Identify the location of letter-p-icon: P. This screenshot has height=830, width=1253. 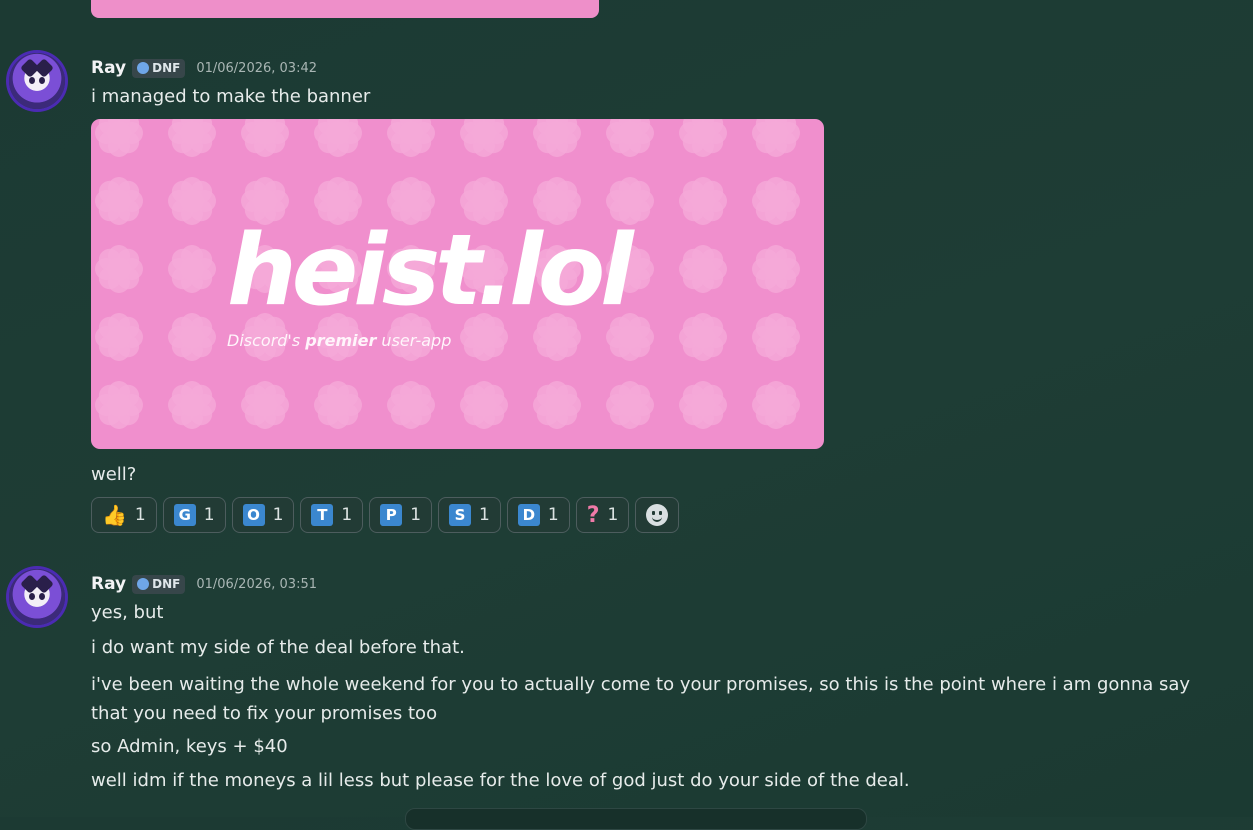
(391, 515).